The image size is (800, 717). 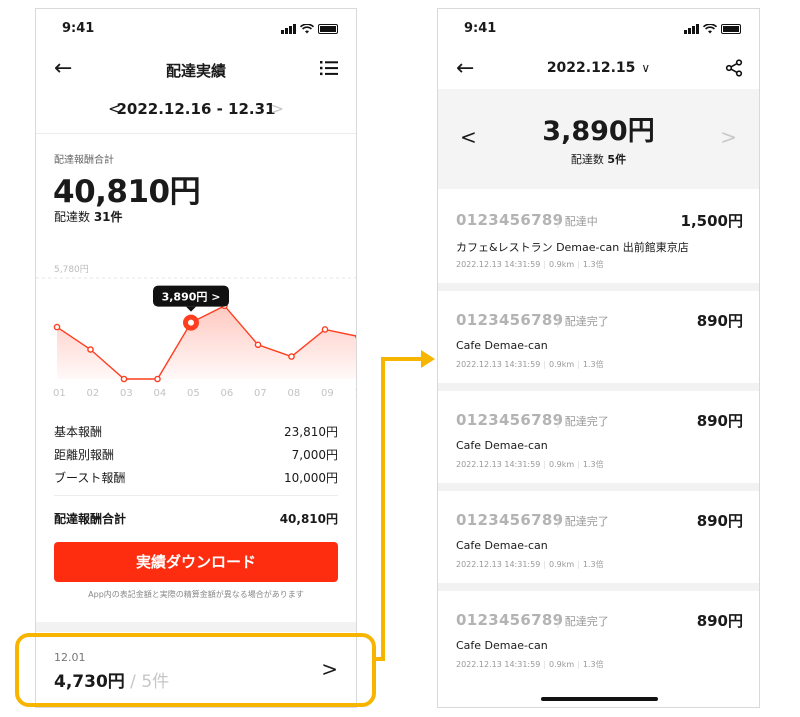 What do you see at coordinates (206, 342) in the screenshot?
I see `series-area` at bounding box center [206, 342].